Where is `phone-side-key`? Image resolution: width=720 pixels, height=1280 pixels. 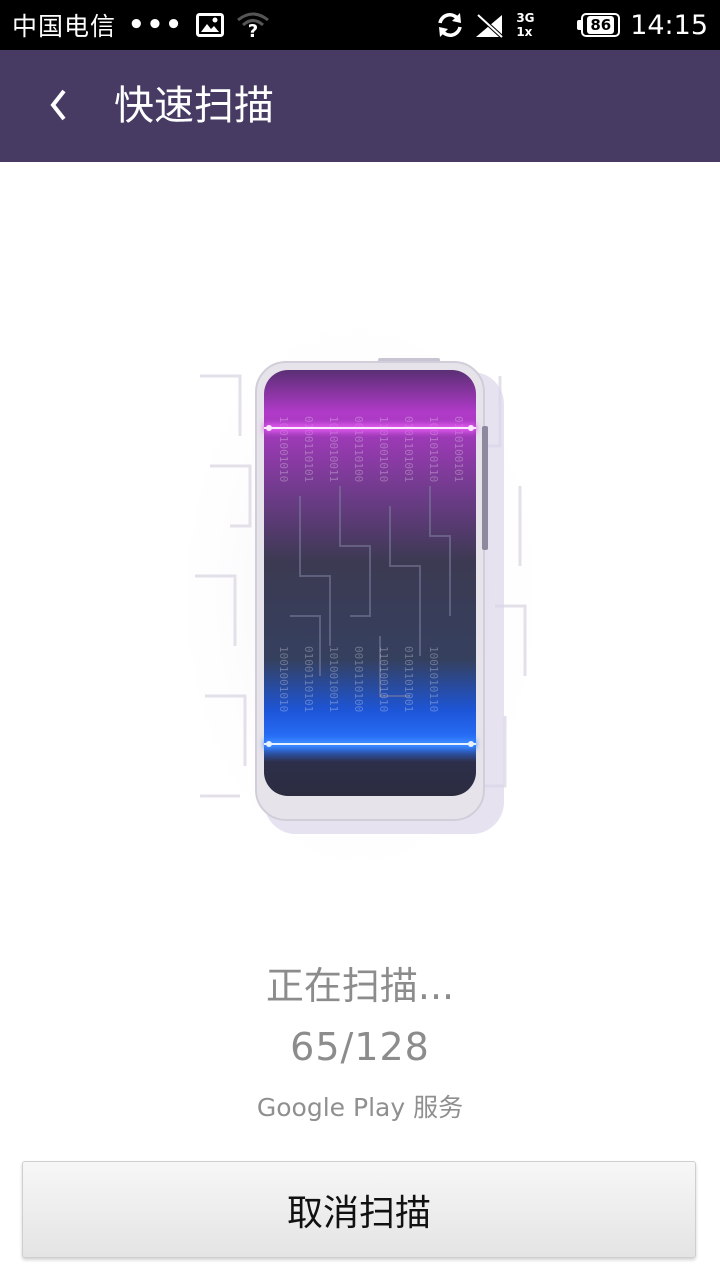
phone-side-key is located at coordinates (485, 488).